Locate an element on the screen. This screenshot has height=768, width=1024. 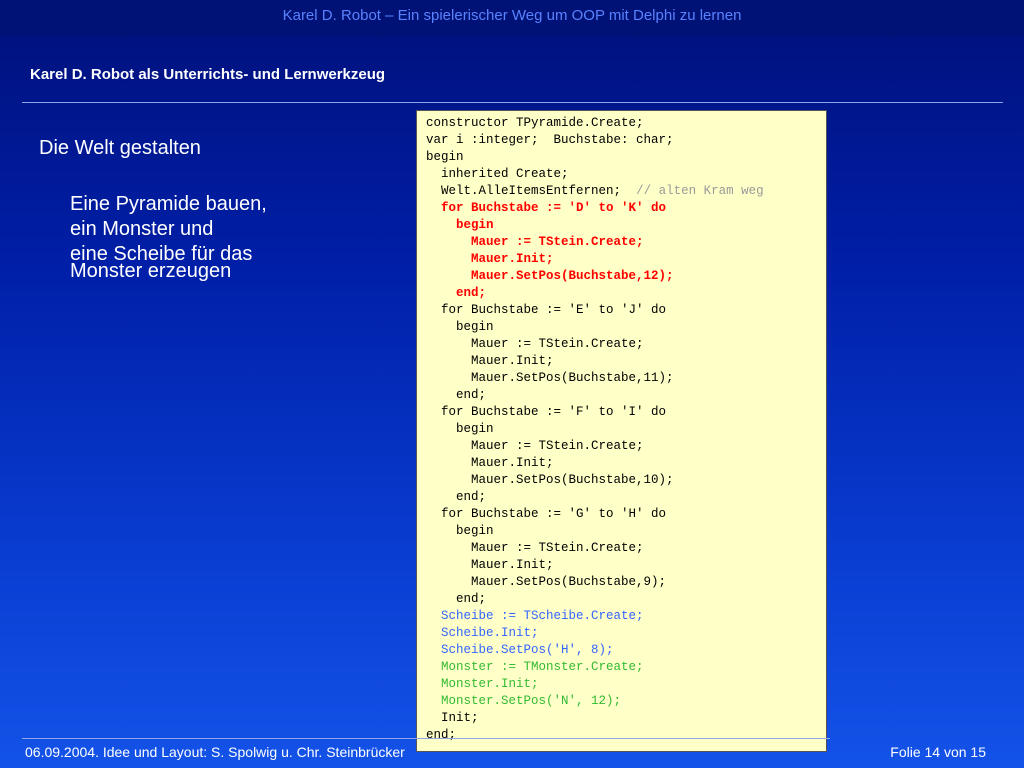
code-line: Scheibe := TScheibe.Create; is located at coordinates (595, 616).